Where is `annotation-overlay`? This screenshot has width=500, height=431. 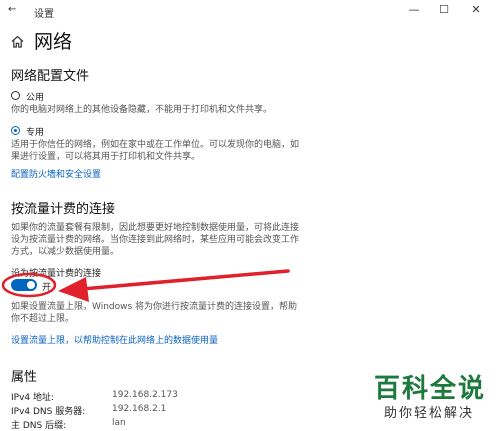 annotation-overlay is located at coordinates (145, 285).